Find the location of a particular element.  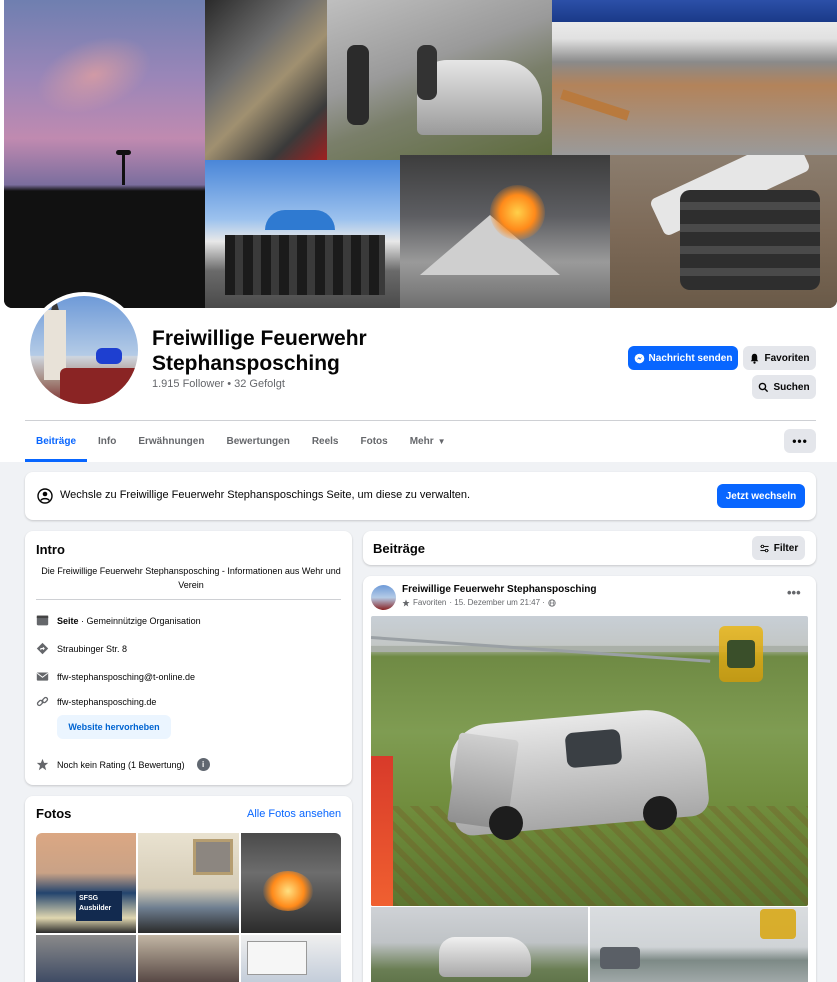

tab-bewertungen: Bewertungen is located at coordinates (257, 441).